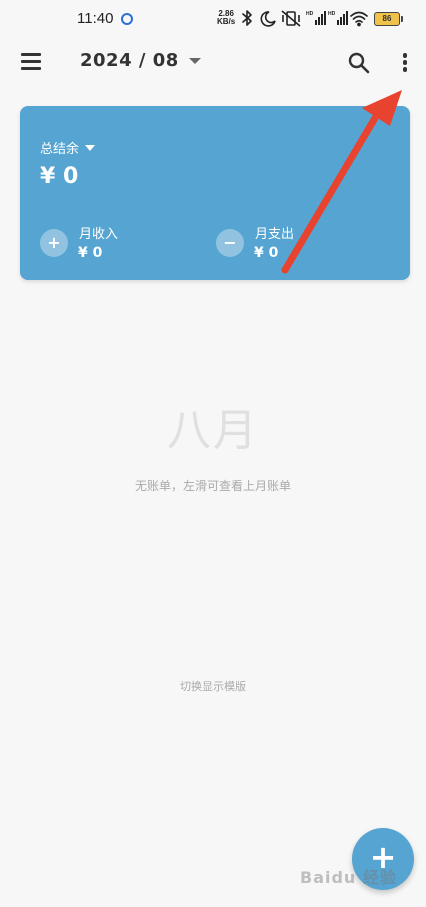 This screenshot has height=907, width=426. I want to click on battery-icon: 86, so click(388, 19).